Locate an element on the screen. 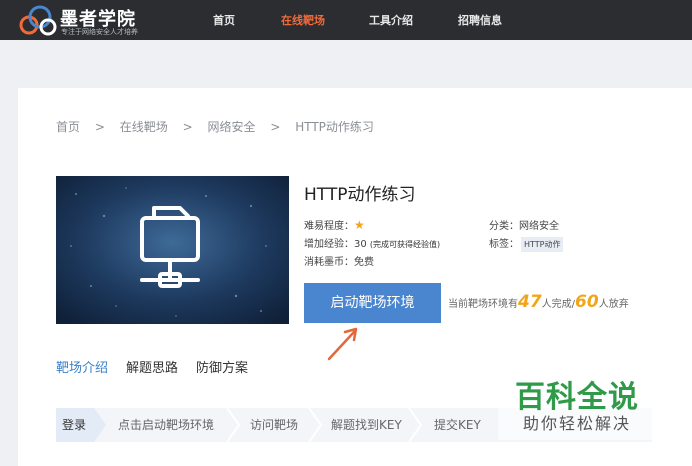 This screenshot has width=692, height=466. environment-stats: 当前靶场环境有47人完成/60人放弃 is located at coordinates (538, 302).